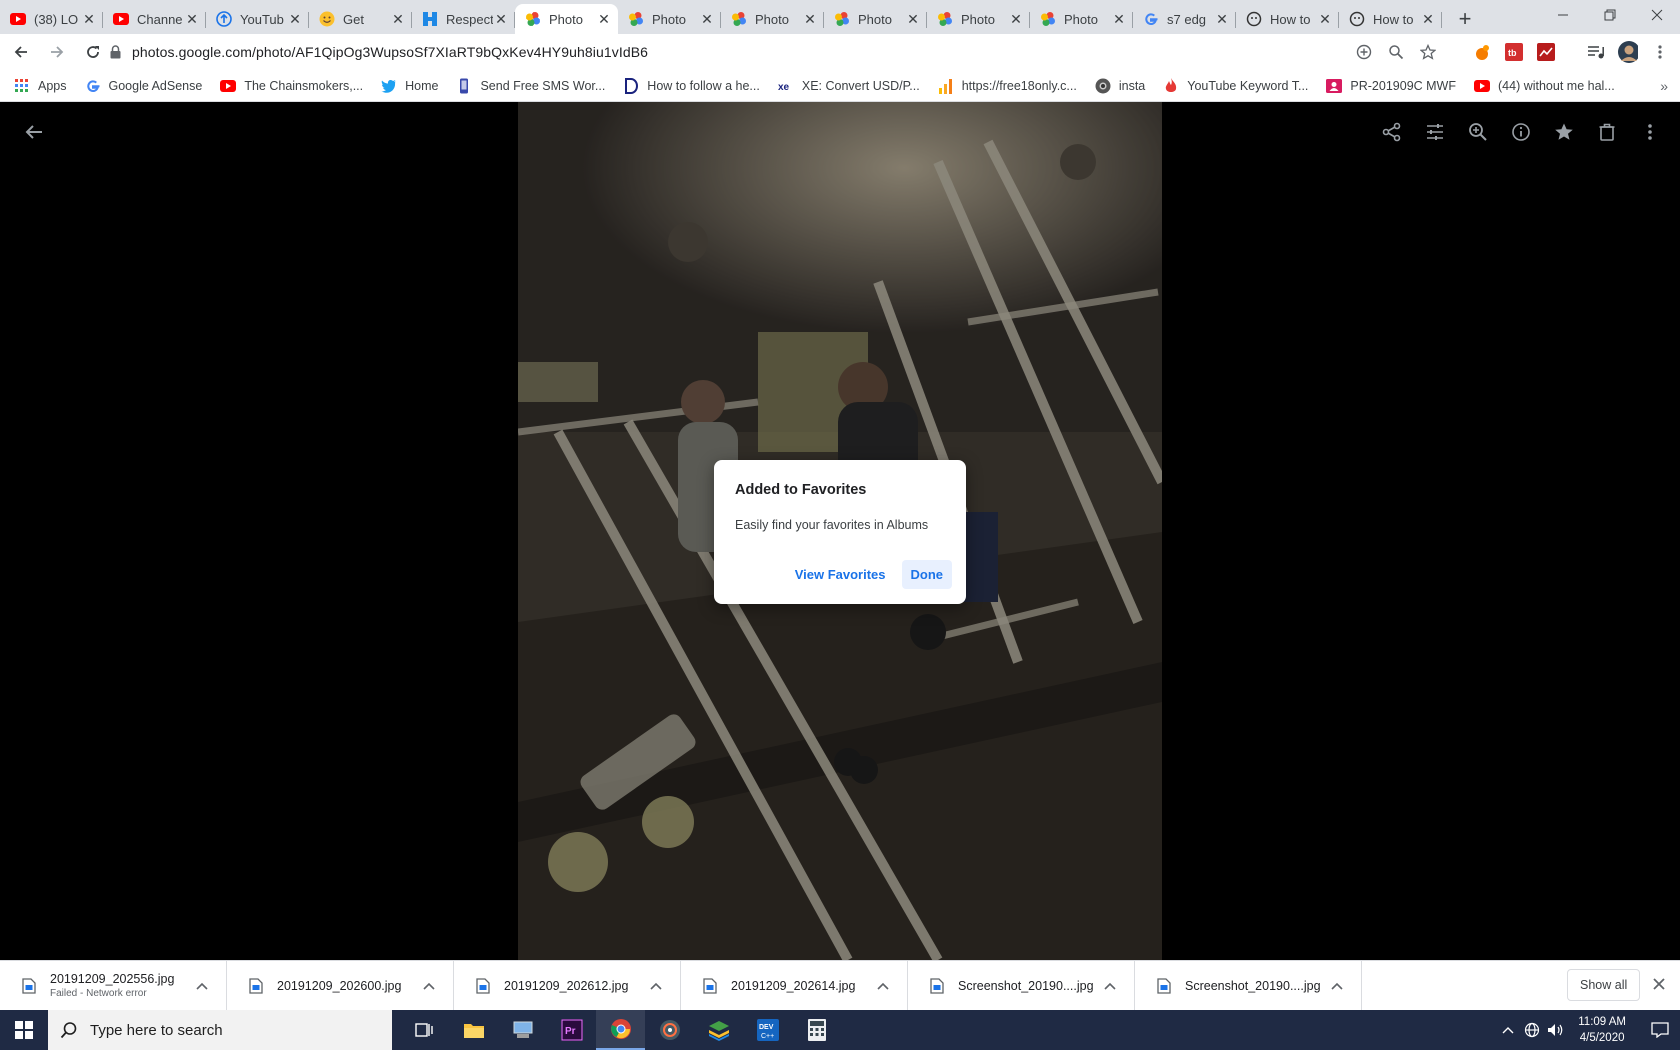  What do you see at coordinates (93, 52) in the screenshot?
I see `reload-button` at bounding box center [93, 52].